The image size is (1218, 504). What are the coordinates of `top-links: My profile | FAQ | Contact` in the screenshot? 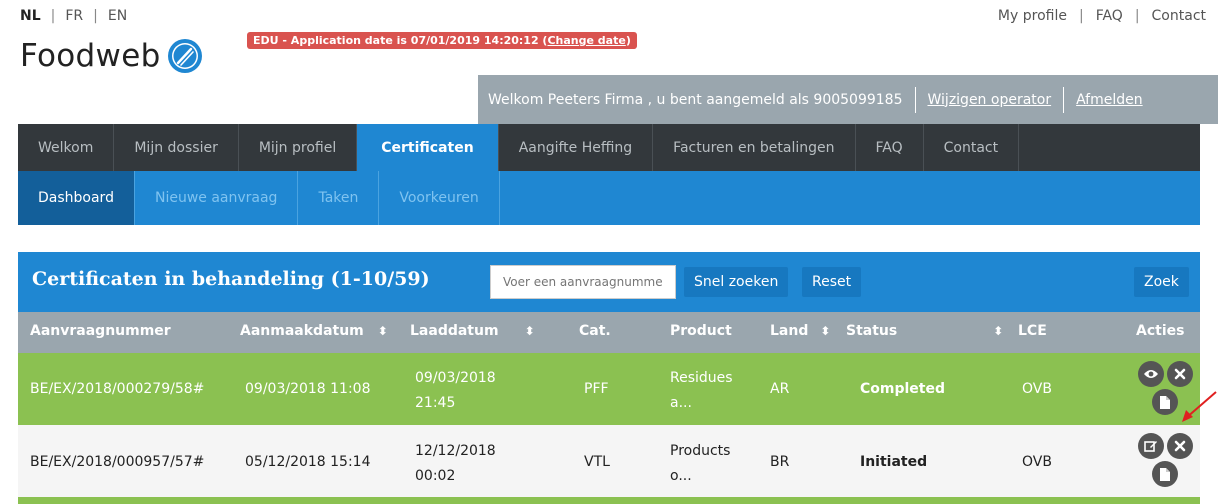 It's located at (1102, 16).